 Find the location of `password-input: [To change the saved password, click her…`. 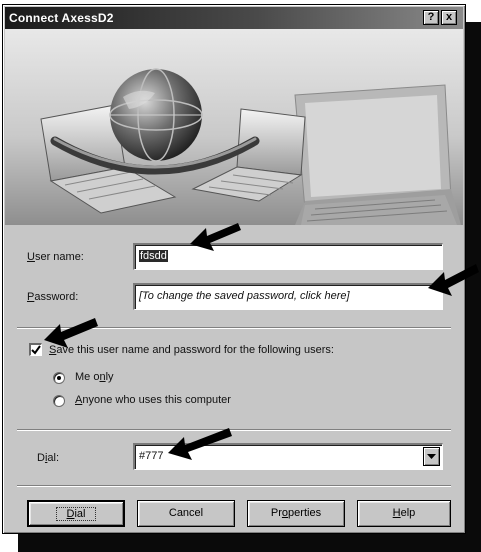

password-input: [To change the saved password, click her… is located at coordinates (288, 296).